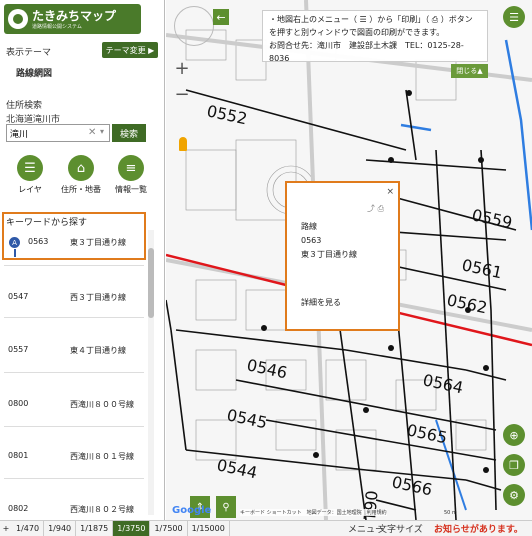 Image resolution: width=532 pixels, height=536 pixels. Describe the element at coordinates (6, 528) in the screenshot. I see `expand-scale-button: +` at that location.